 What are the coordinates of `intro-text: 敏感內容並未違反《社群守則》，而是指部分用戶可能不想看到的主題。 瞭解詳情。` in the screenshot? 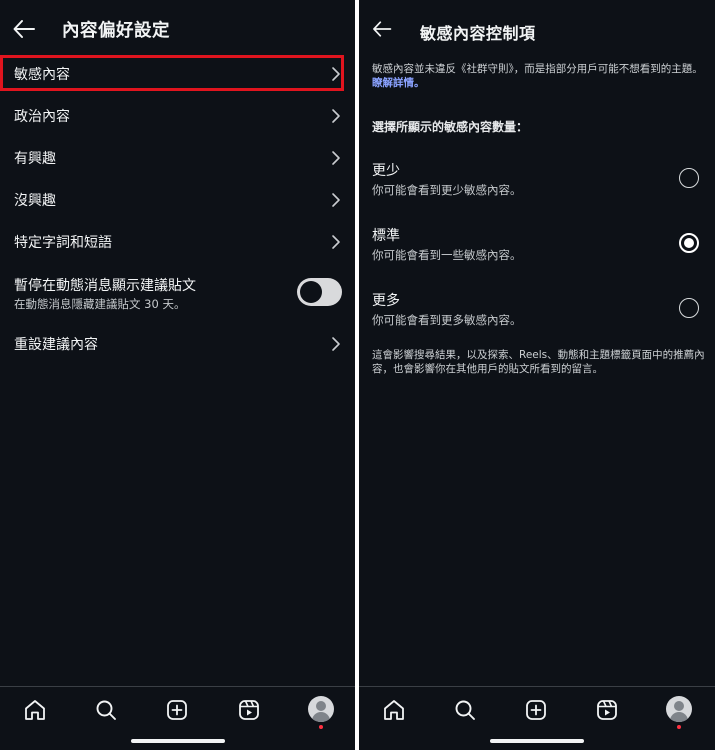 It's located at (538, 76).